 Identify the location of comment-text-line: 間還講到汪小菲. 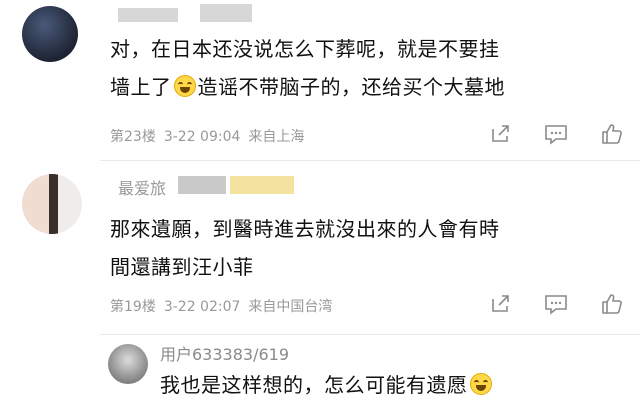
(182, 267).